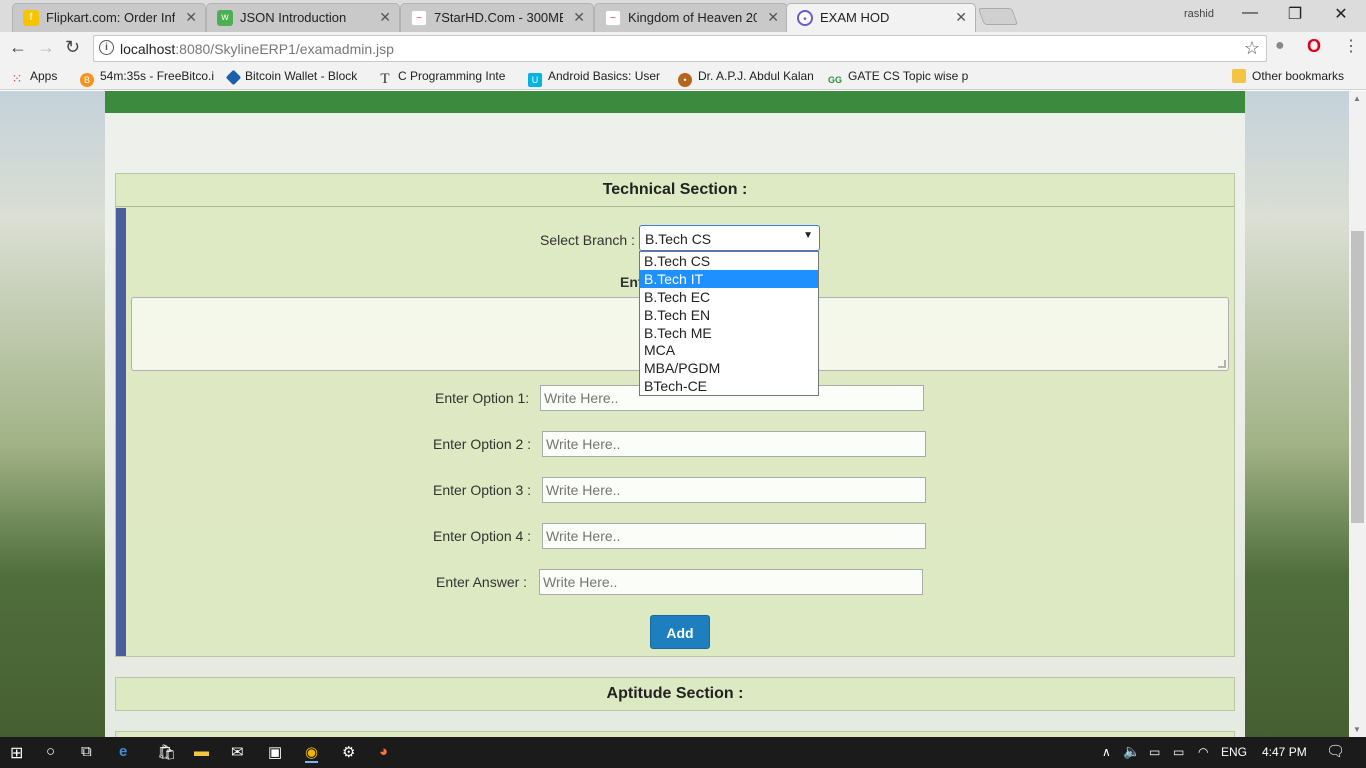  What do you see at coordinates (44, 76) in the screenshot?
I see `bookmark-label: Apps` at bounding box center [44, 76].